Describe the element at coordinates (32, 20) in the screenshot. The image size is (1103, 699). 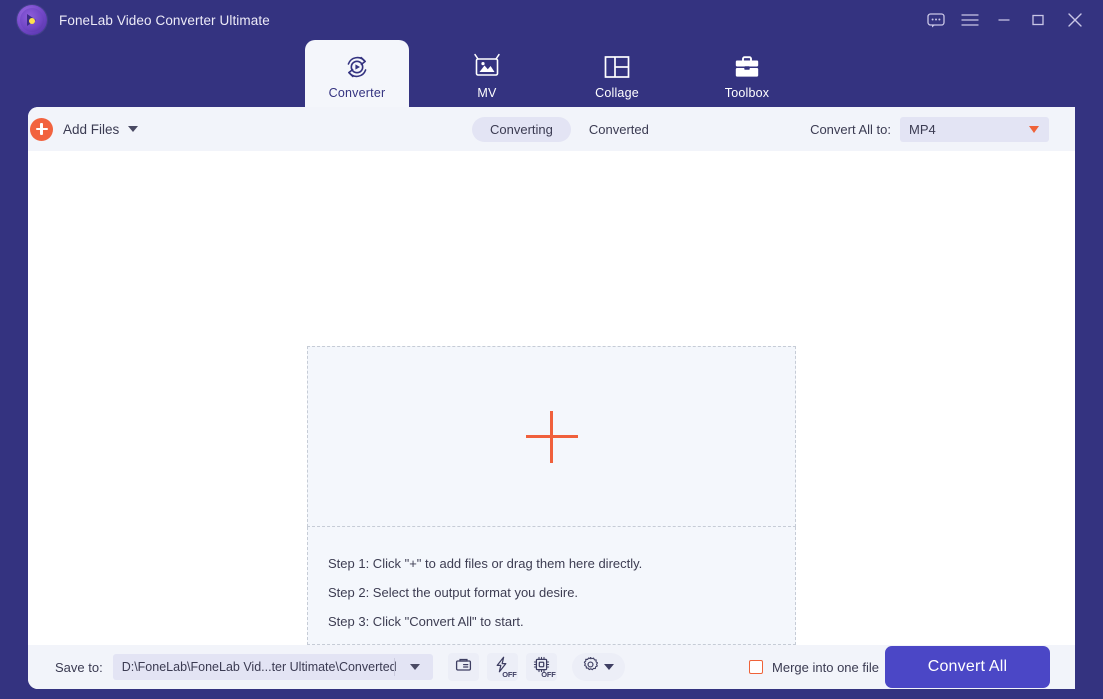
I see `fonelab-logo-icon` at that location.